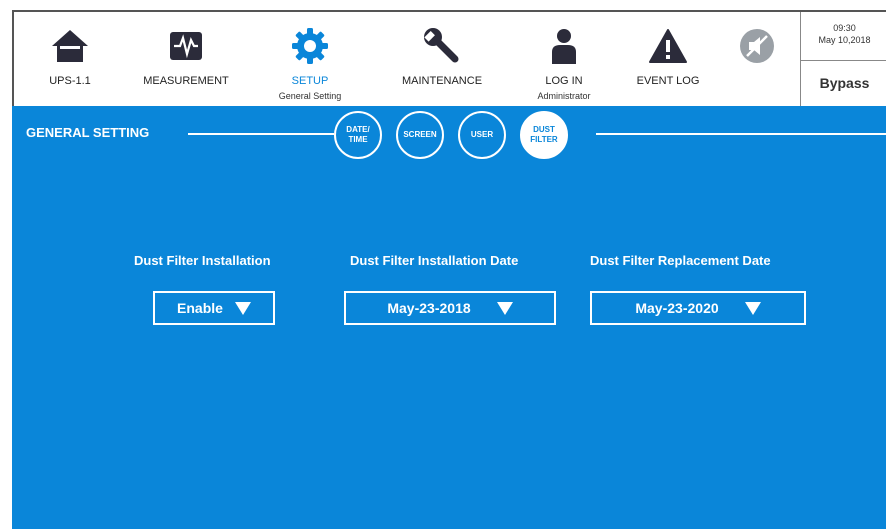 The width and height of the screenshot is (886, 529). I want to click on speaker-muted-icon, so click(757, 46).